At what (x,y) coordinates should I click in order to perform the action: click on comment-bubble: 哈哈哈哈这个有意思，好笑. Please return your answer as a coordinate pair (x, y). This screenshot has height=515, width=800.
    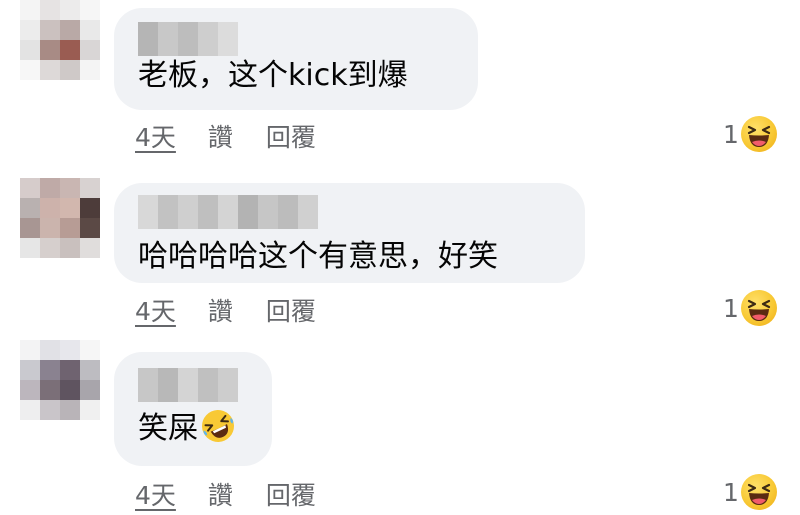
    Looking at the image, I should click on (349, 233).